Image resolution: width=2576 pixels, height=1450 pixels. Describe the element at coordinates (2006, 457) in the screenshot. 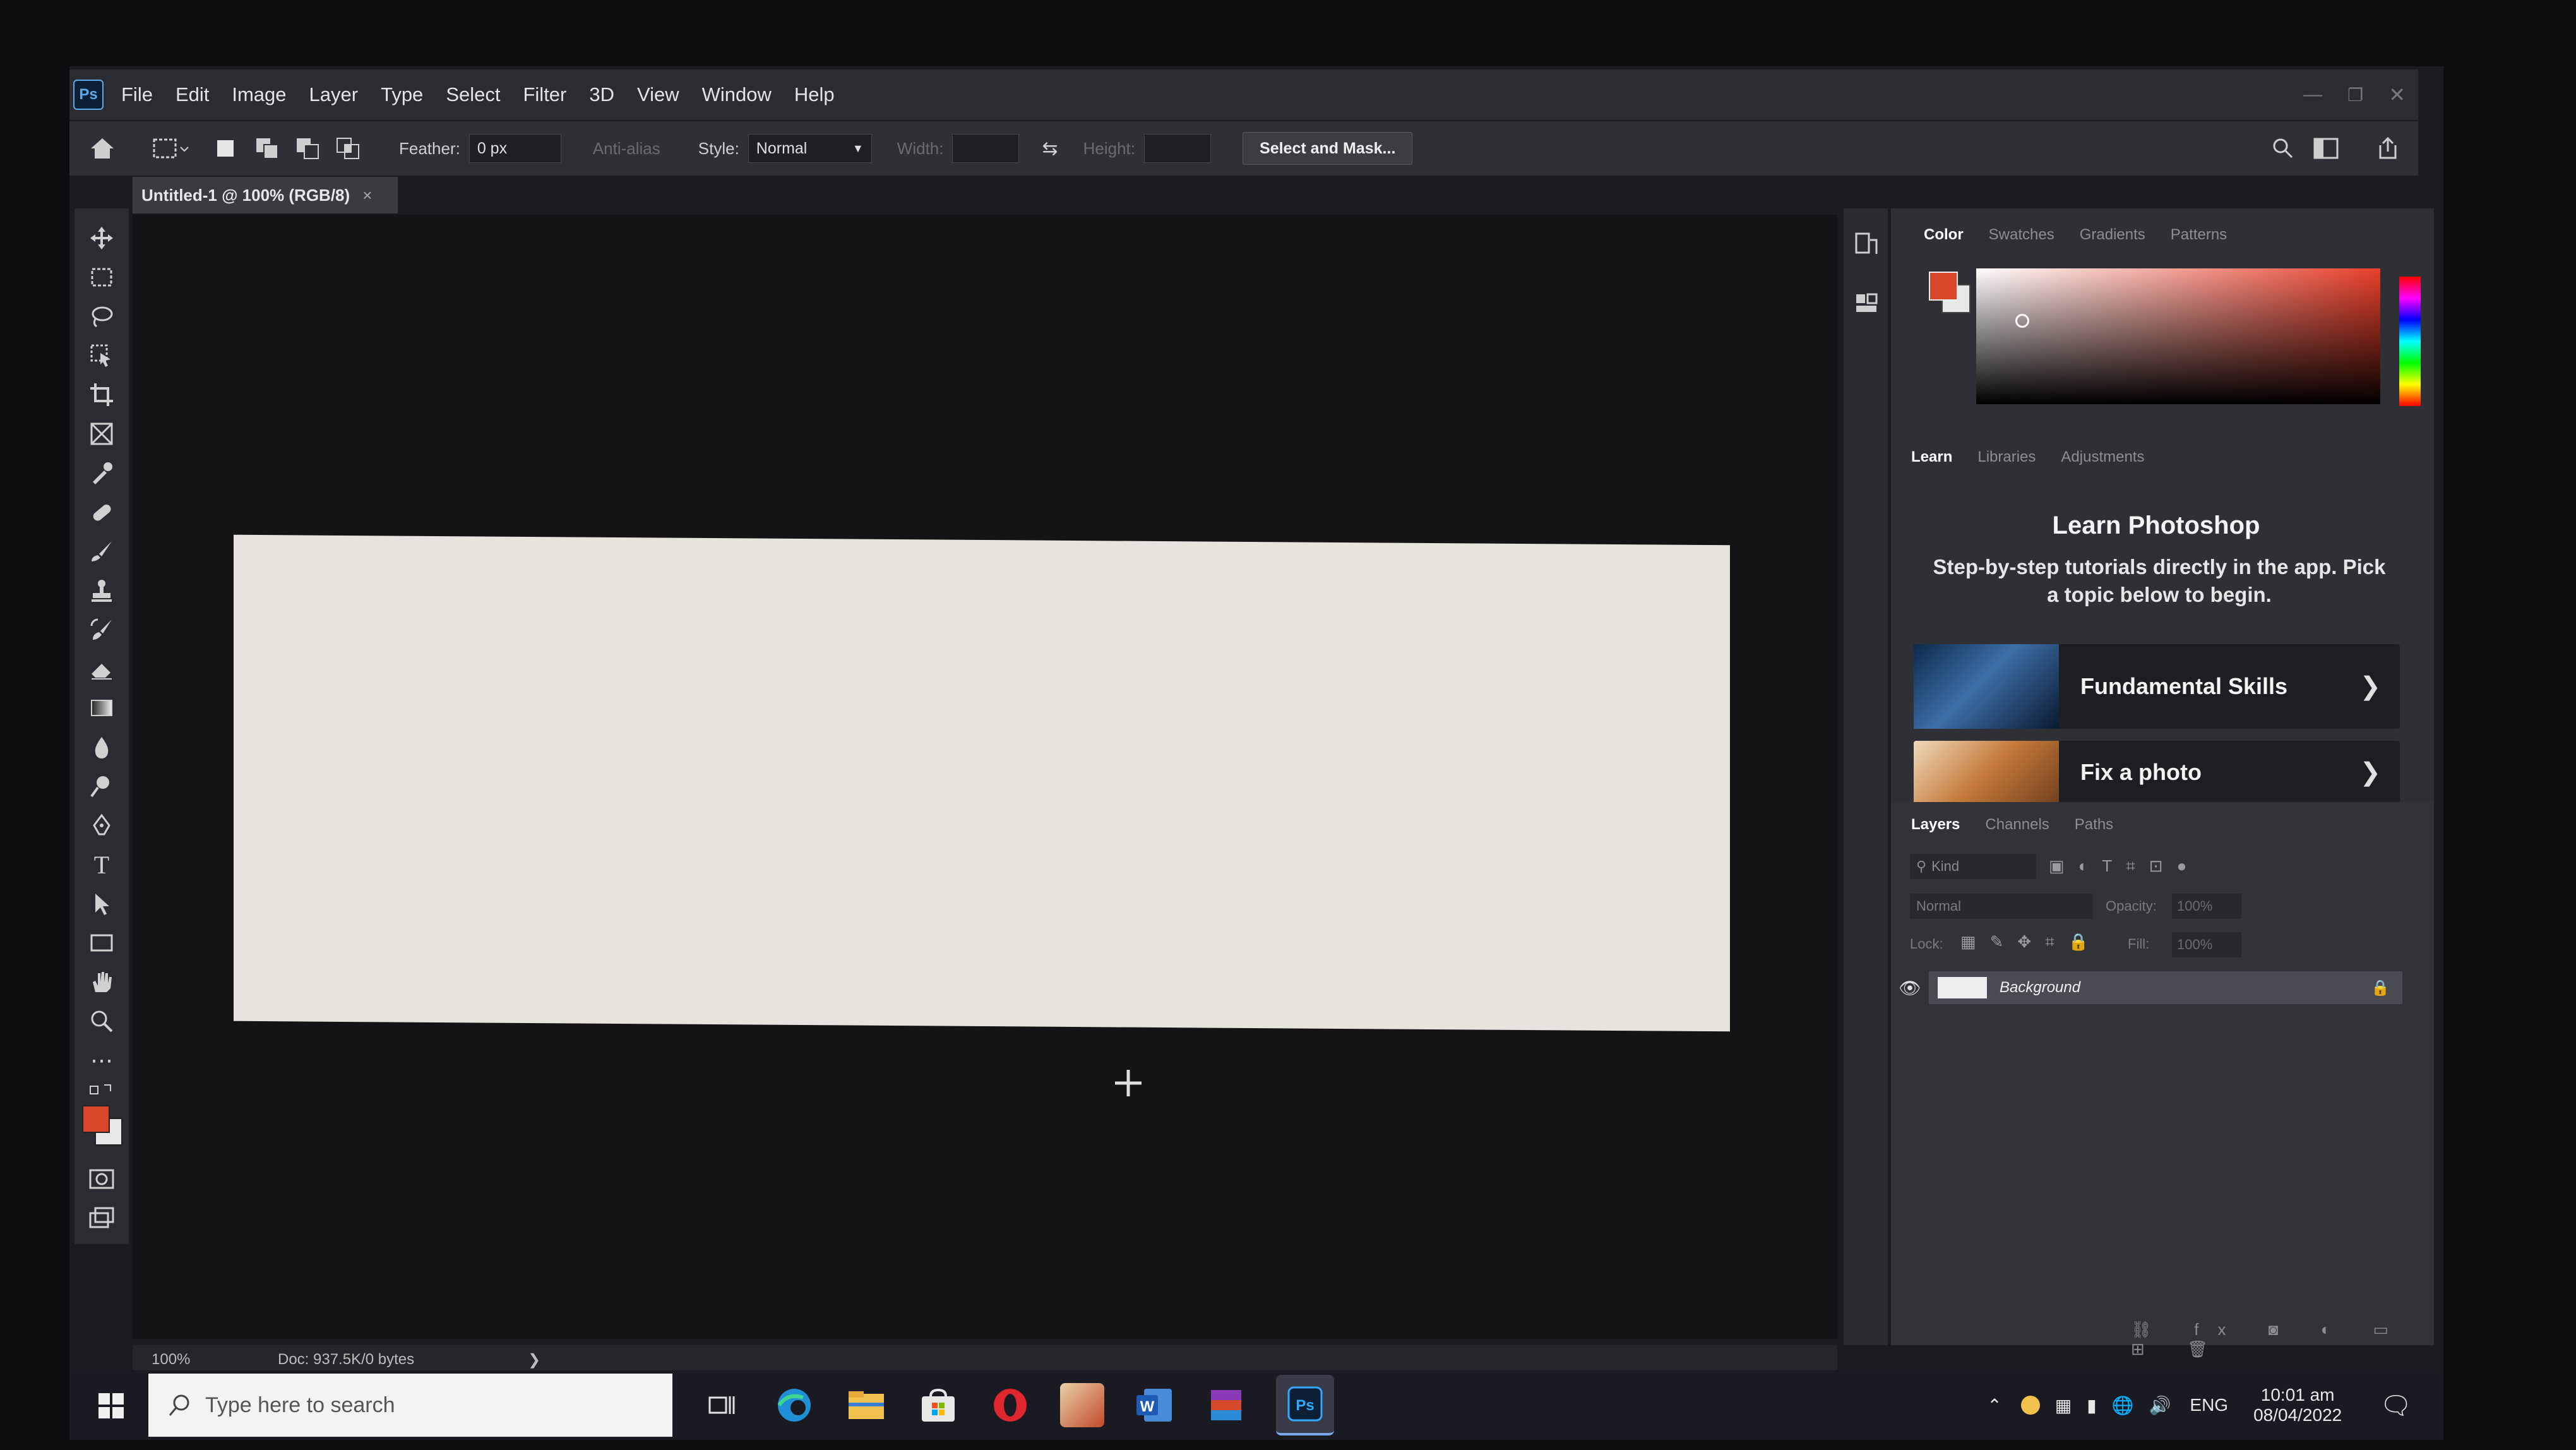

I see `tab-libraries: Libraries` at that location.